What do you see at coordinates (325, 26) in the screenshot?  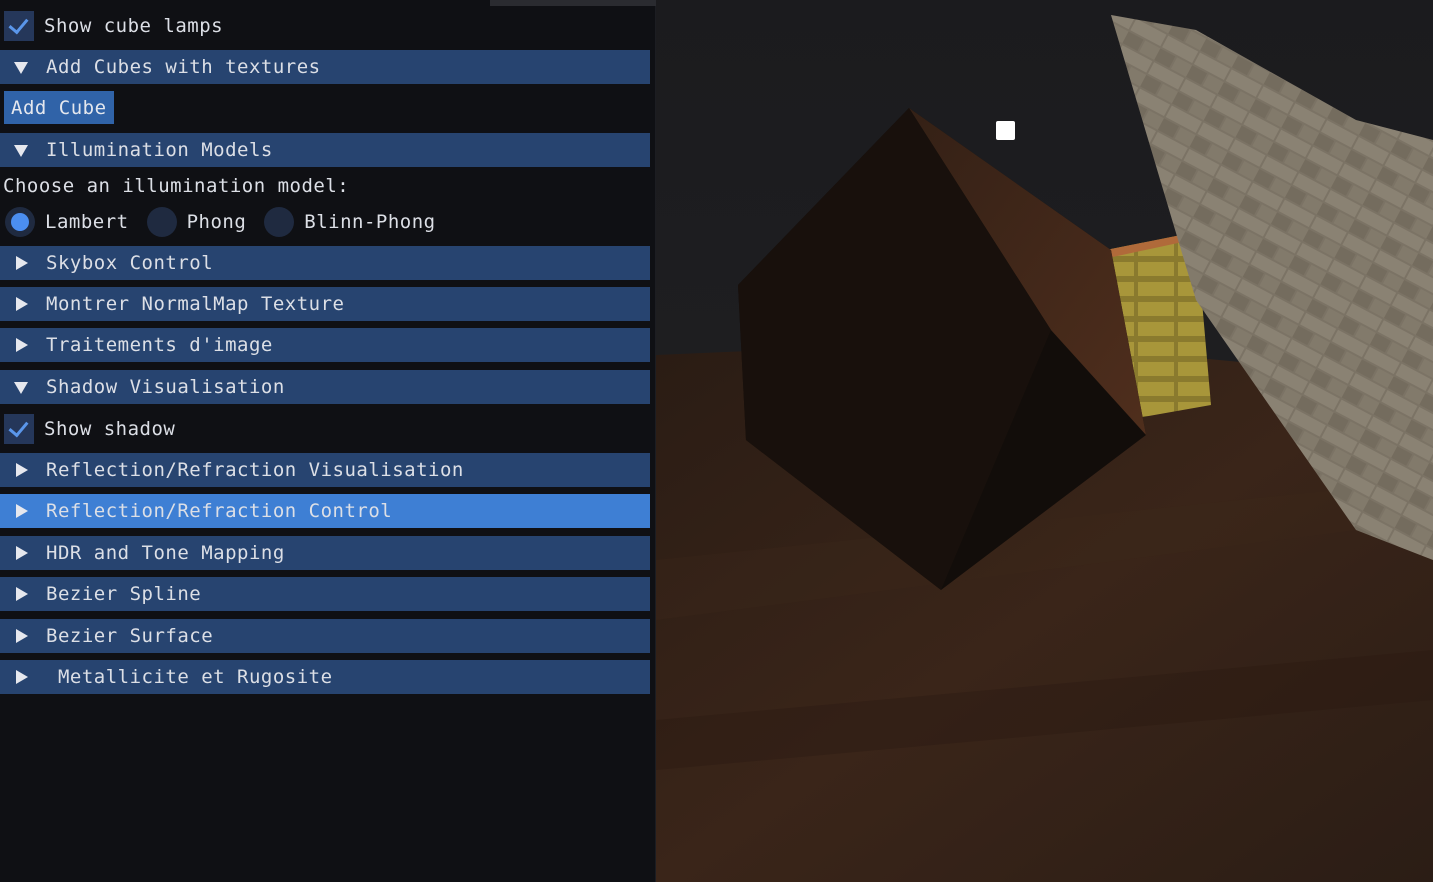 I see `show-cube-lamps-checkbox: Show cube lamps` at bounding box center [325, 26].